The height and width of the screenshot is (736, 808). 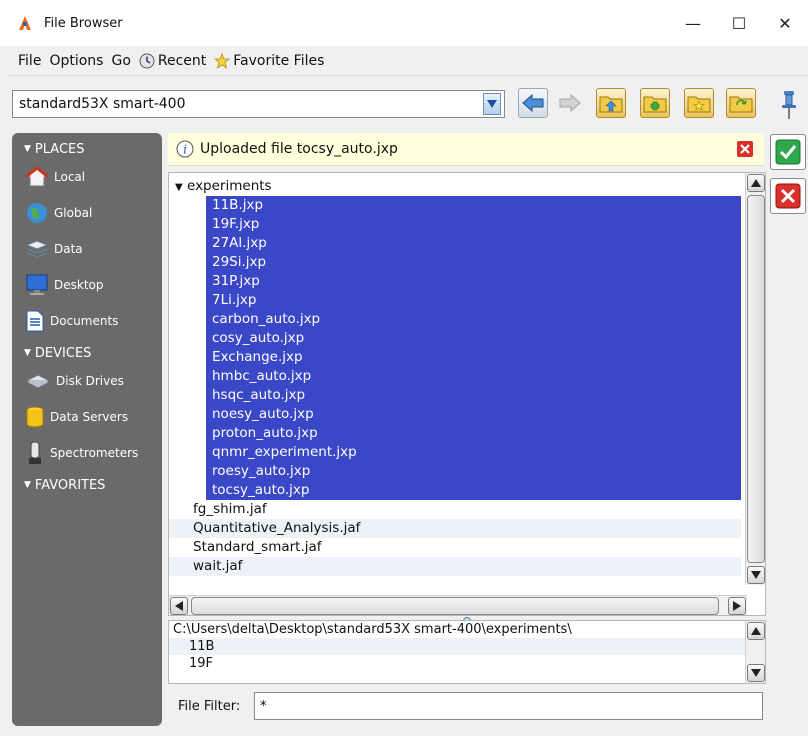 What do you see at coordinates (455, 528) in the screenshot?
I see `tree-file-row: Quantitative_Analysis.jaf` at bounding box center [455, 528].